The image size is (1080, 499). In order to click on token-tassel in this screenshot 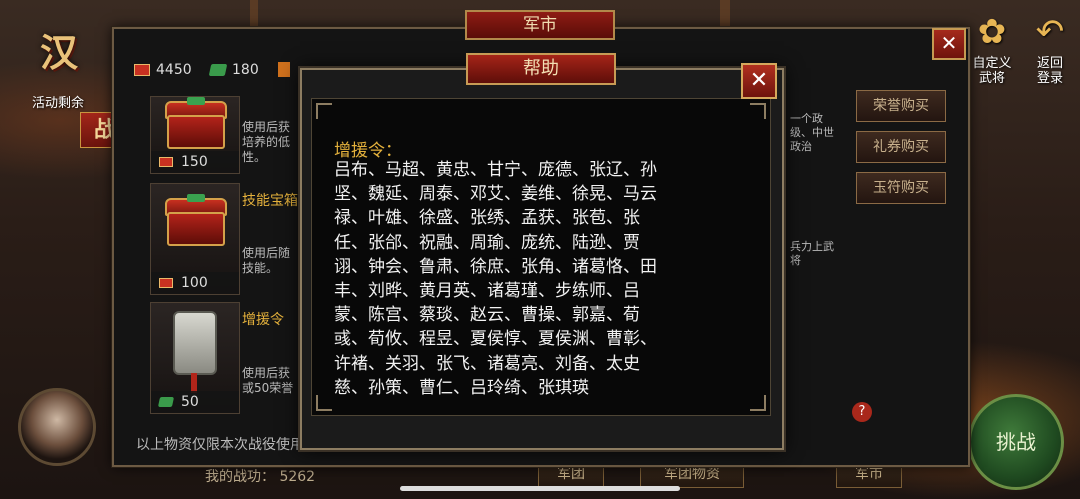, I will do `click(194, 383)`.